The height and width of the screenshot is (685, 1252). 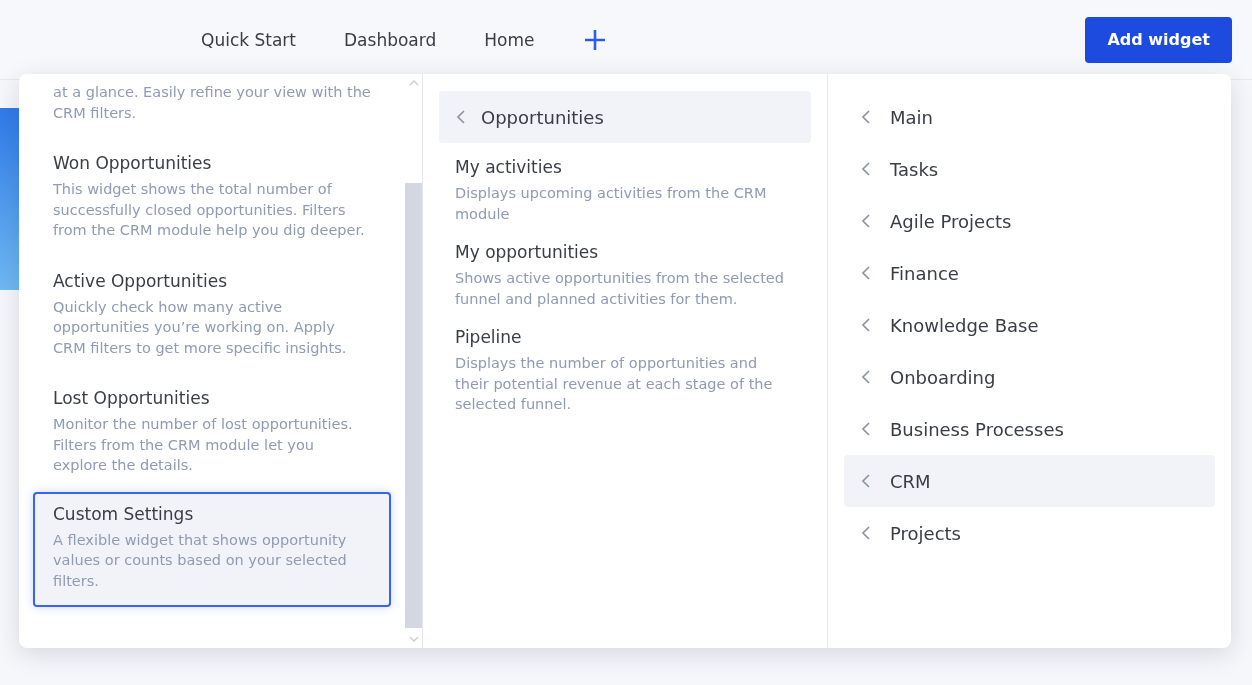 I want to click on widget-option: My opportunities Shows active opportunities from the selected funnel and planned activities for them., so click(x=625, y=270).